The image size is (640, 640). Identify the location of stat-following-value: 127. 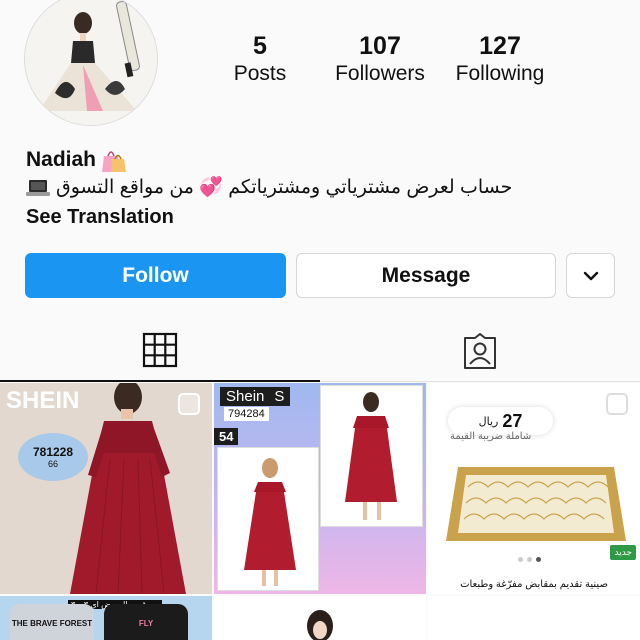
(500, 46).